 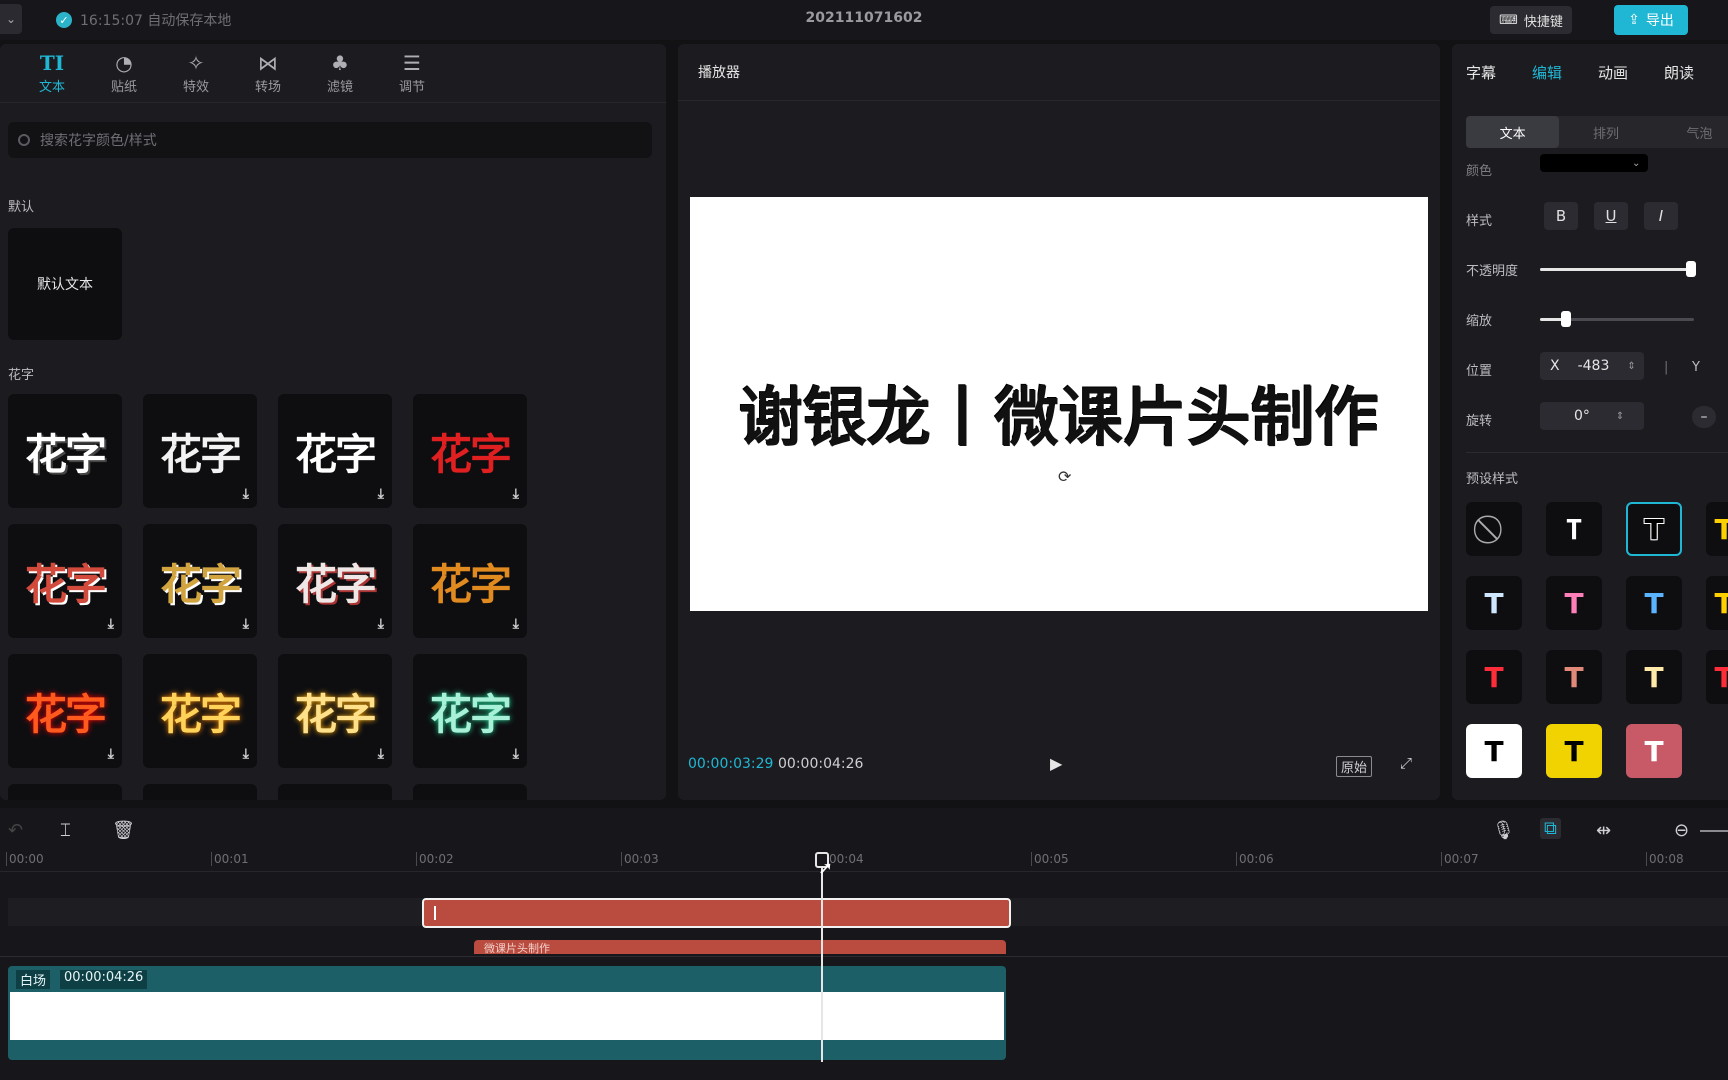 I want to click on search-icon, so click(x=24, y=140).